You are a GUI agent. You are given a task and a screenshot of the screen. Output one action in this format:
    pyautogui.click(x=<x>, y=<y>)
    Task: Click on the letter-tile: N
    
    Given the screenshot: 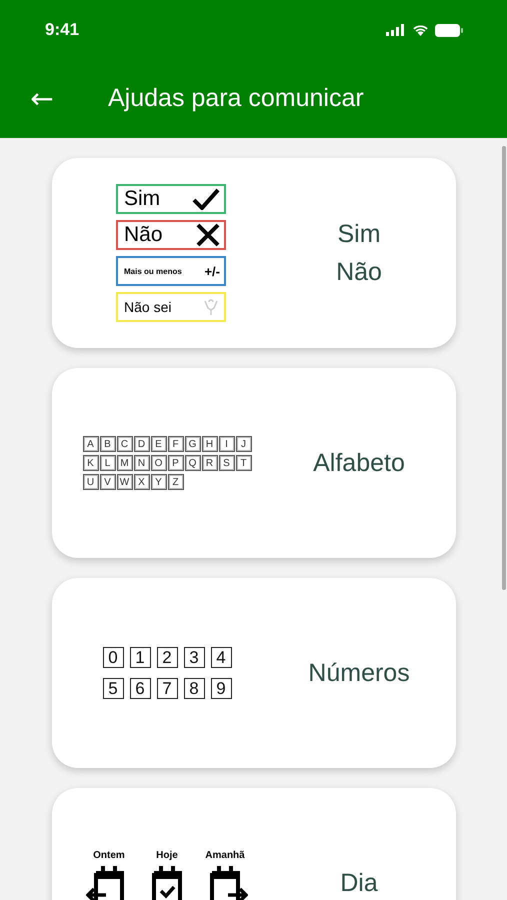 What is the action you would take?
    pyautogui.click(x=142, y=463)
    